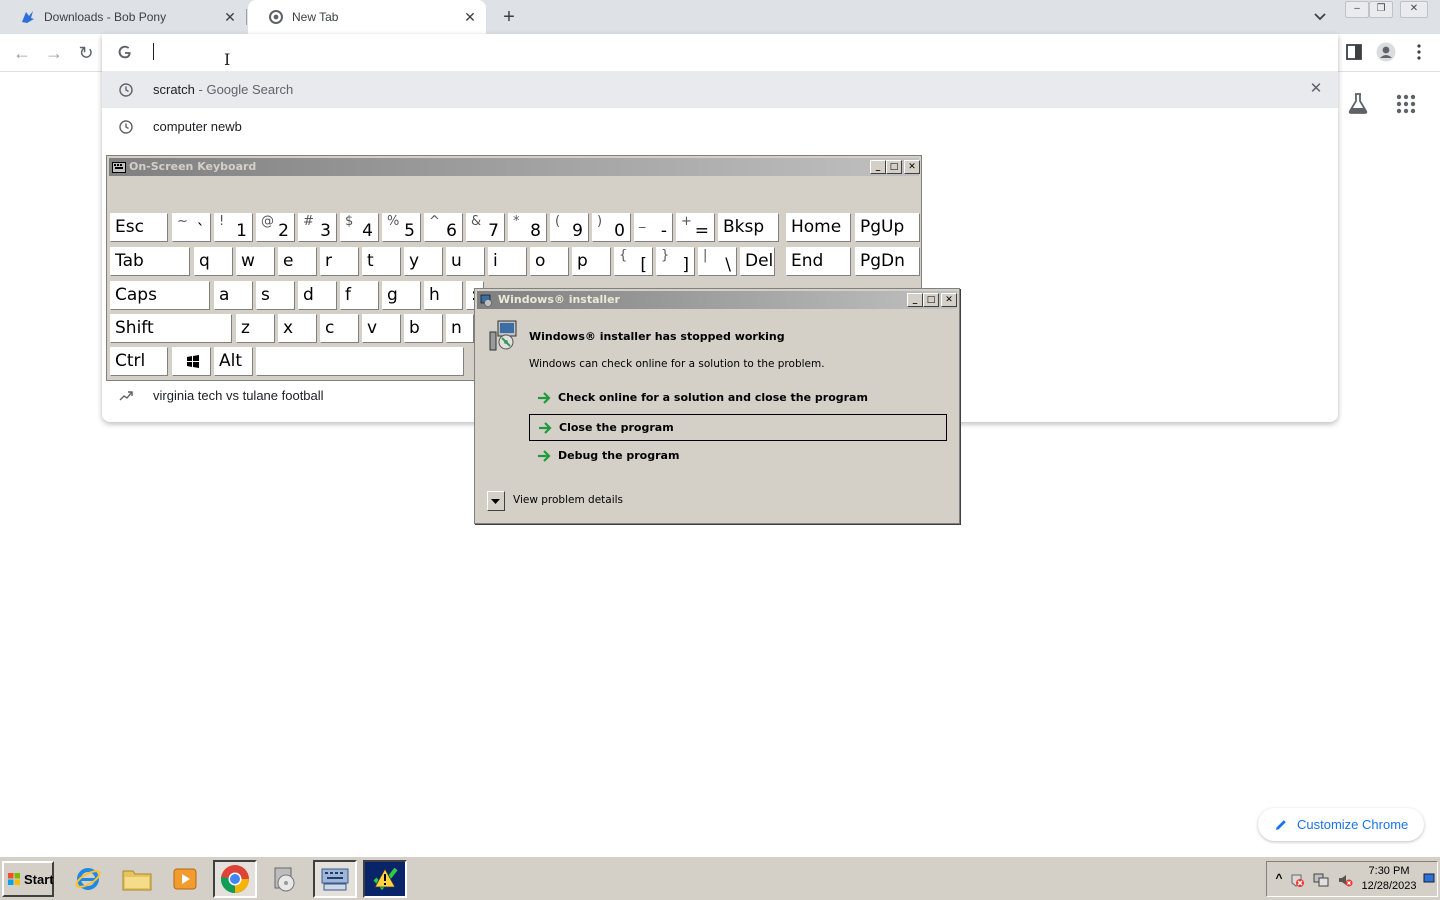  I want to click on google-apps-icon, so click(1406, 104).